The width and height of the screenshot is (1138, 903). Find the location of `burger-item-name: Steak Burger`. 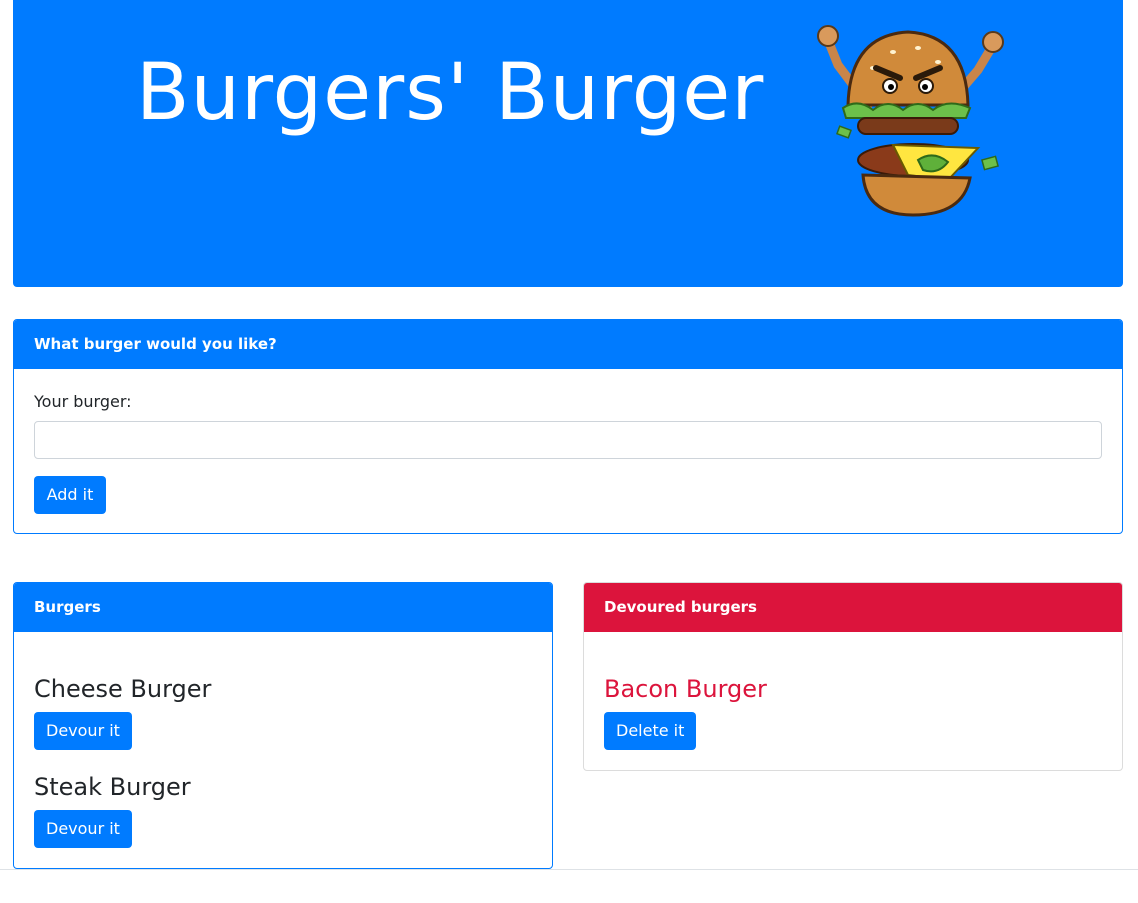

burger-item-name: Steak Burger is located at coordinates (112, 787).